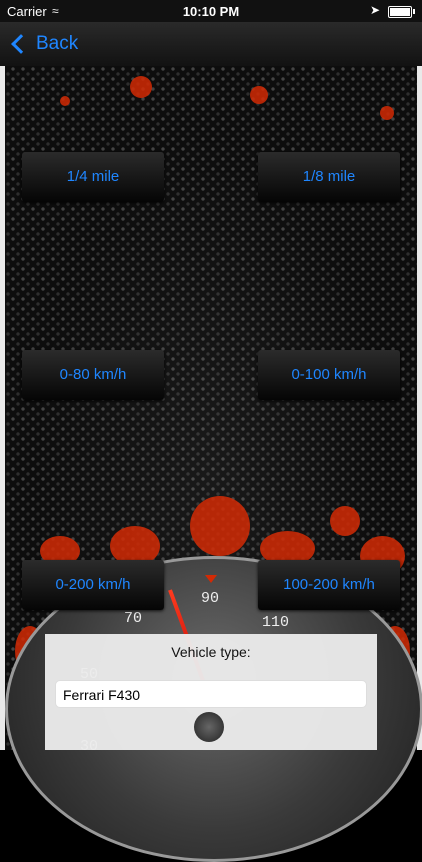  I want to click on navigation-bar: Back, so click(211, 44).